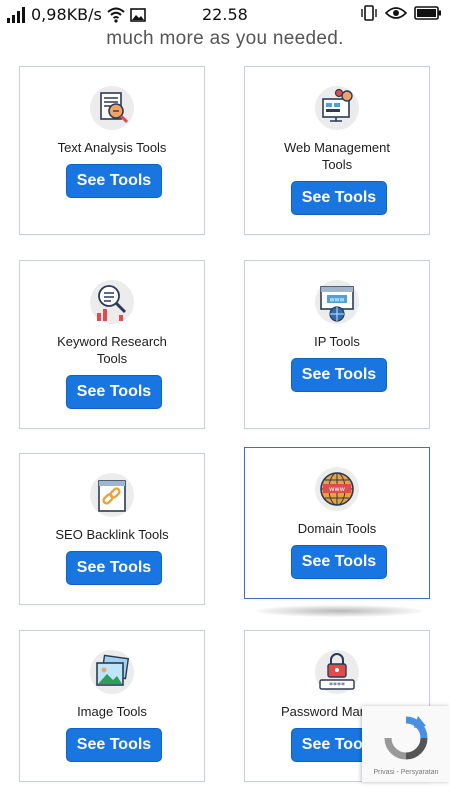  What do you see at coordinates (396, 13) in the screenshot?
I see `eye-icon` at bounding box center [396, 13].